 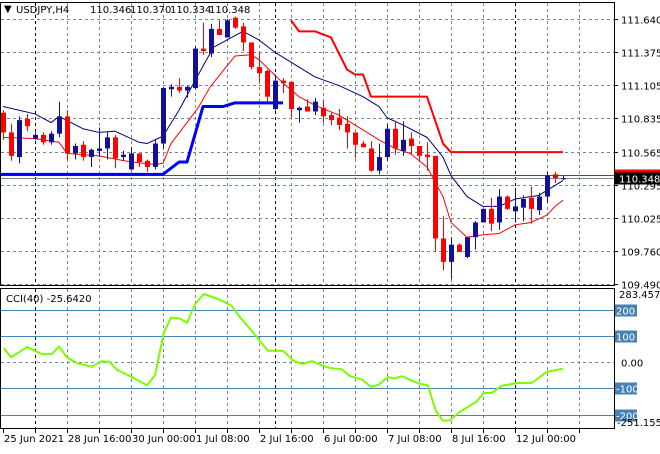 I want to click on cci-min-label: -251.1553, so click(x=638, y=423).